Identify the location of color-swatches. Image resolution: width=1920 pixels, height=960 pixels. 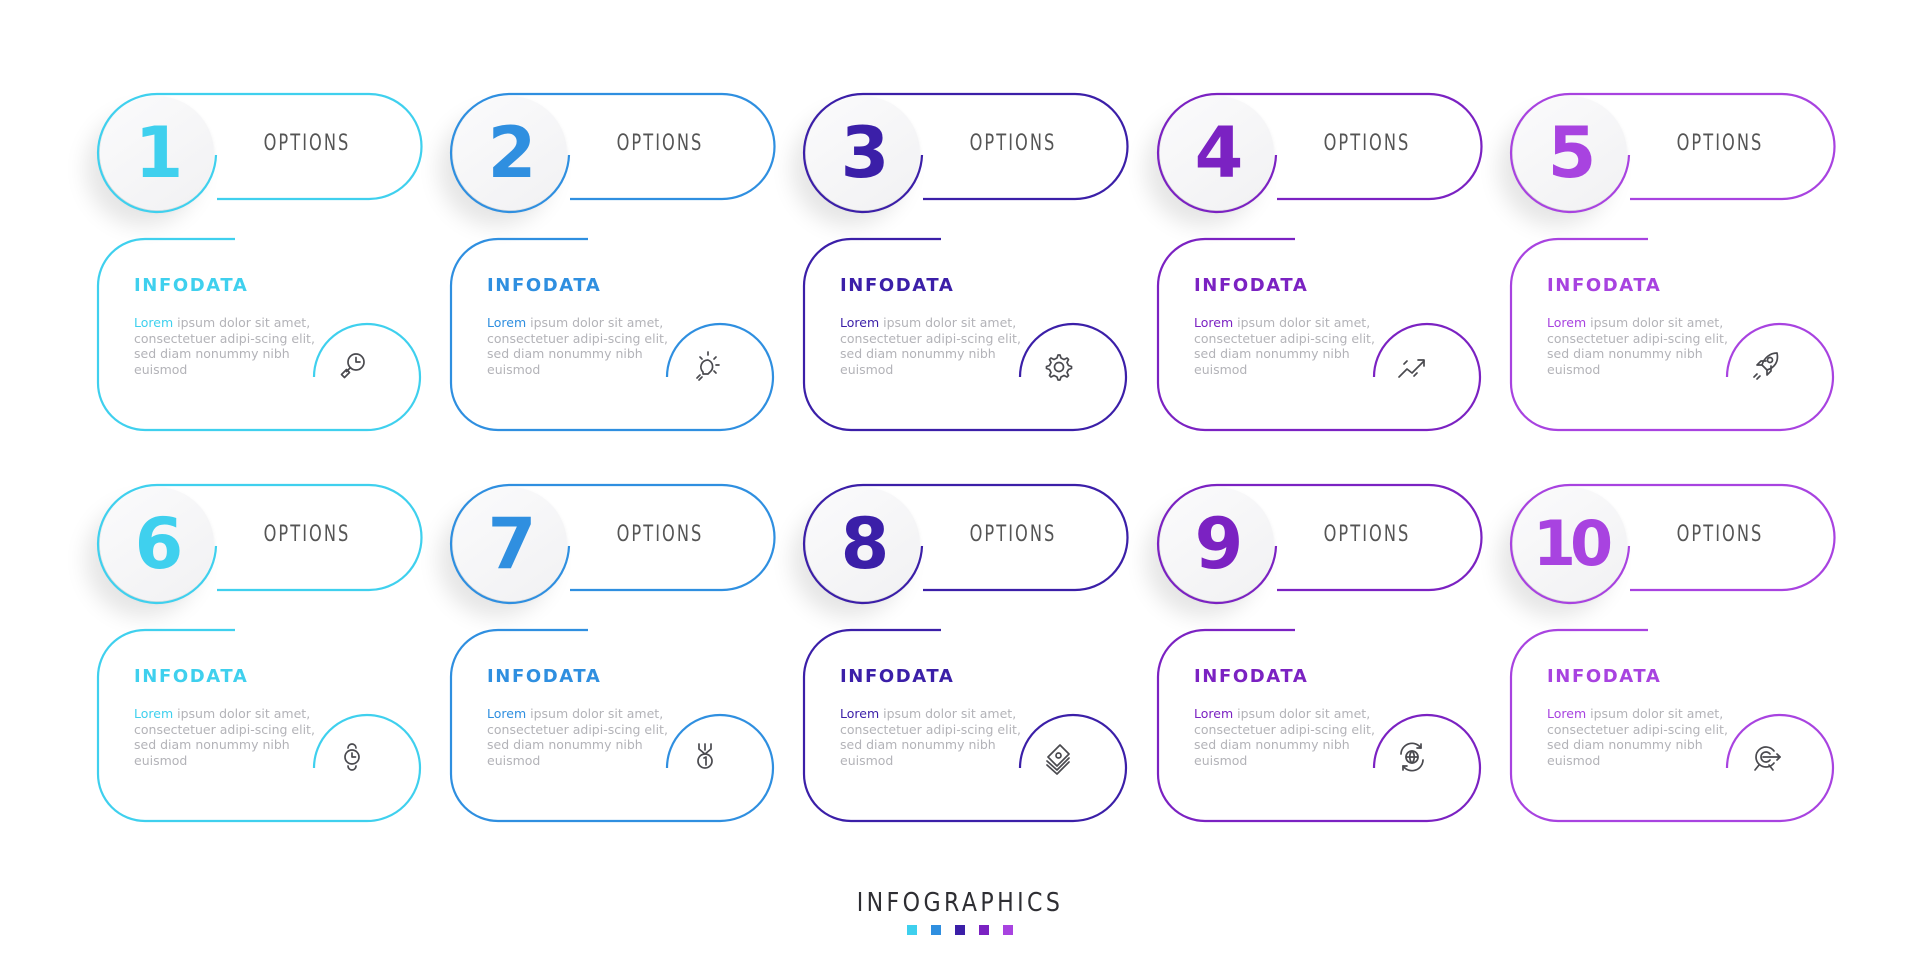
(960, 930).